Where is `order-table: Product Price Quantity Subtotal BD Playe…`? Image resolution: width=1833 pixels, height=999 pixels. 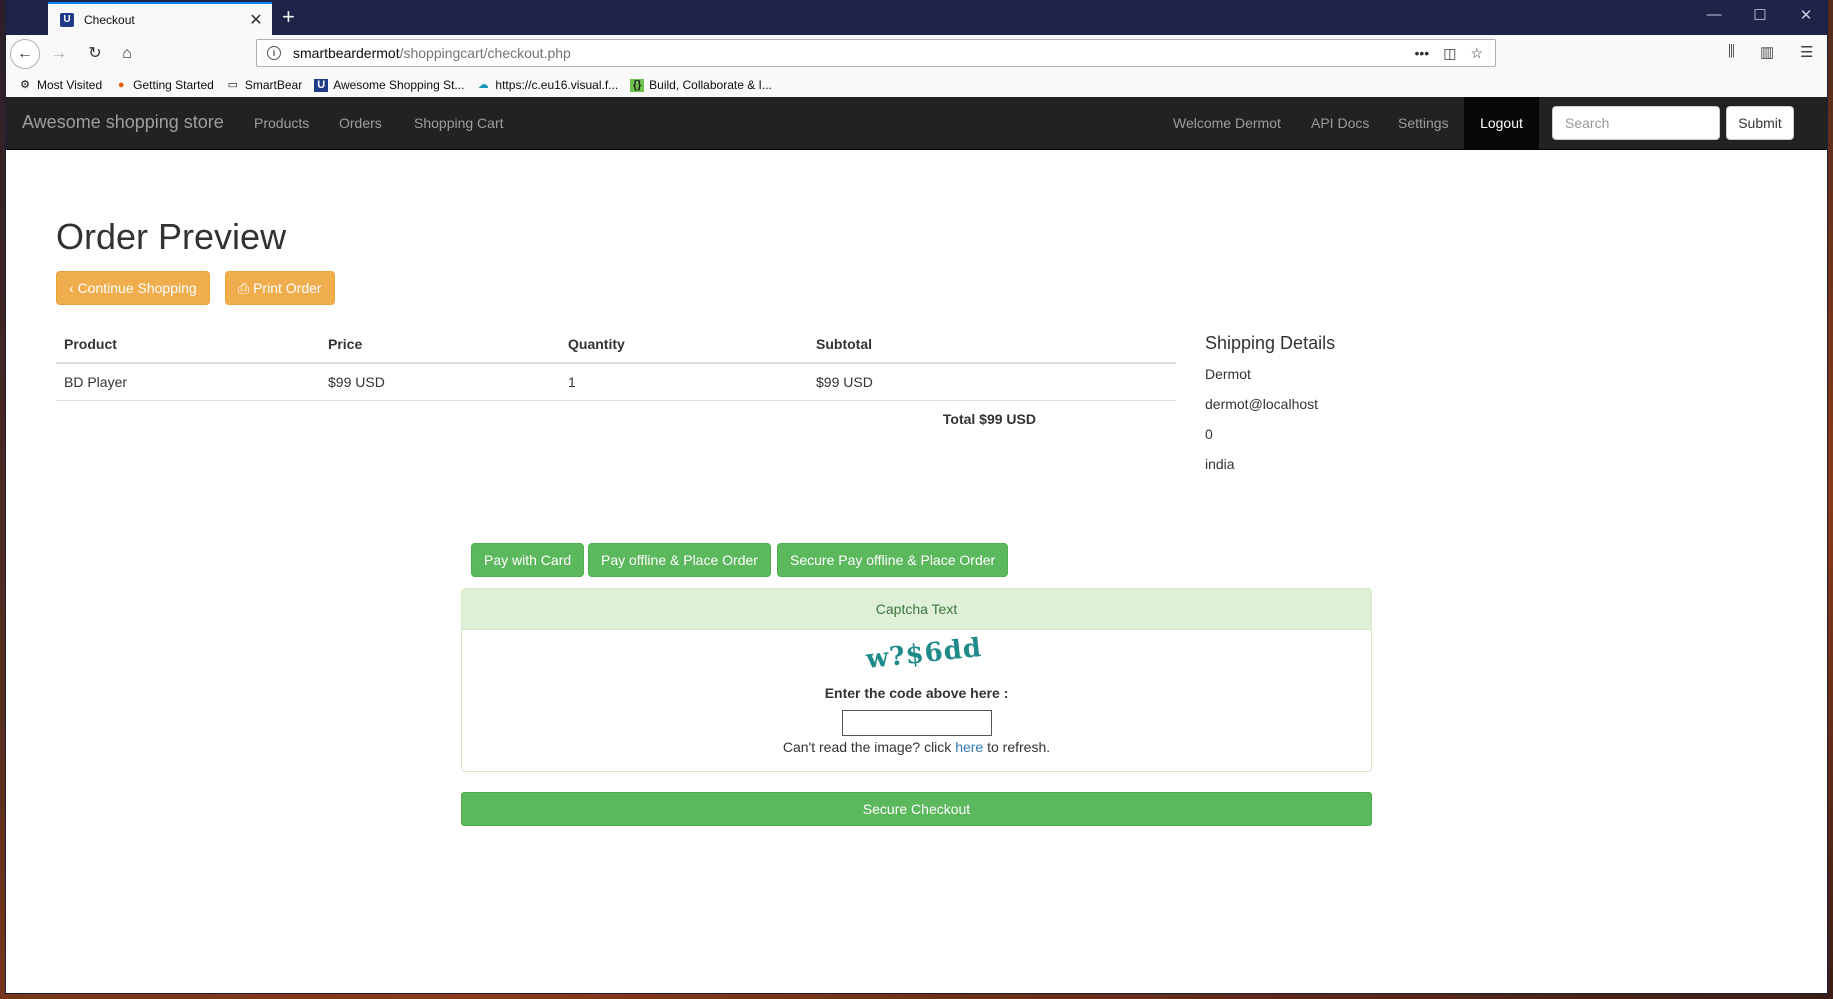
order-table: Product Price Quantity Subtotal BD Playe… is located at coordinates (616, 381).